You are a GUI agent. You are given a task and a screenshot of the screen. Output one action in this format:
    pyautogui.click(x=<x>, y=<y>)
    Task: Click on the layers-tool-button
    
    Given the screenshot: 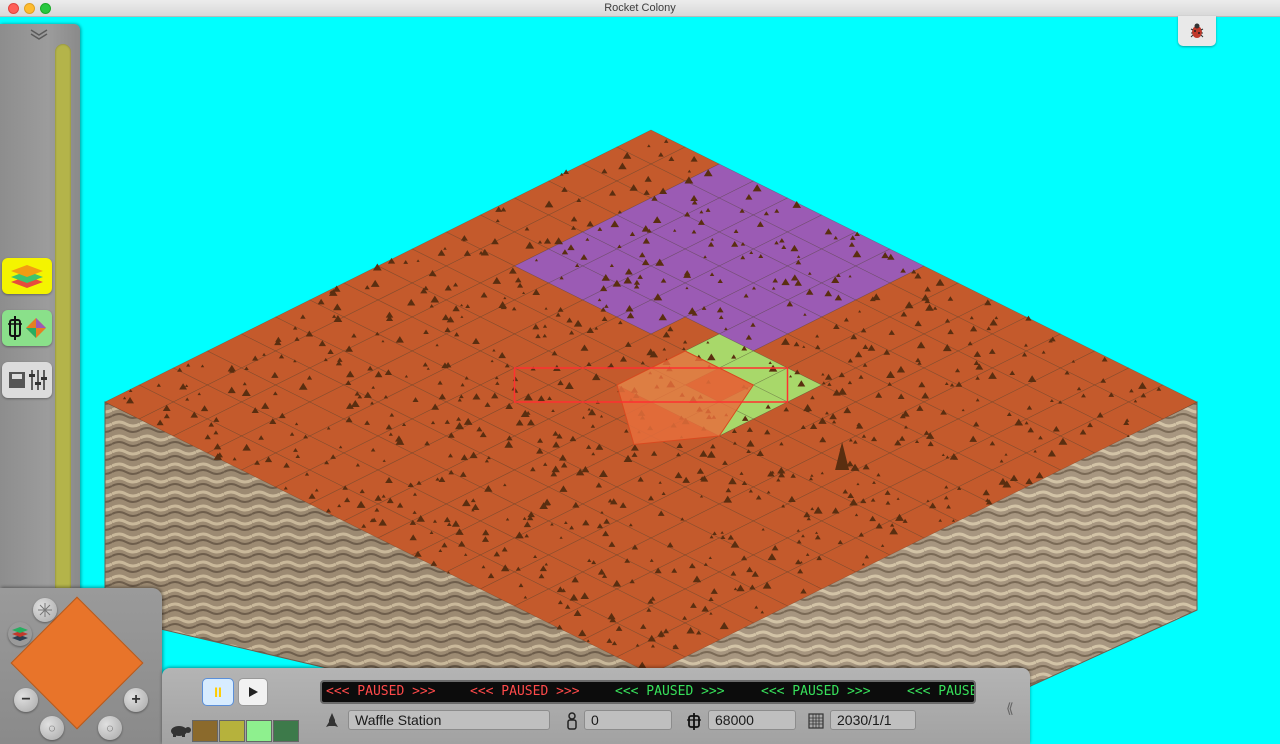 What is the action you would take?
    pyautogui.click(x=27, y=276)
    